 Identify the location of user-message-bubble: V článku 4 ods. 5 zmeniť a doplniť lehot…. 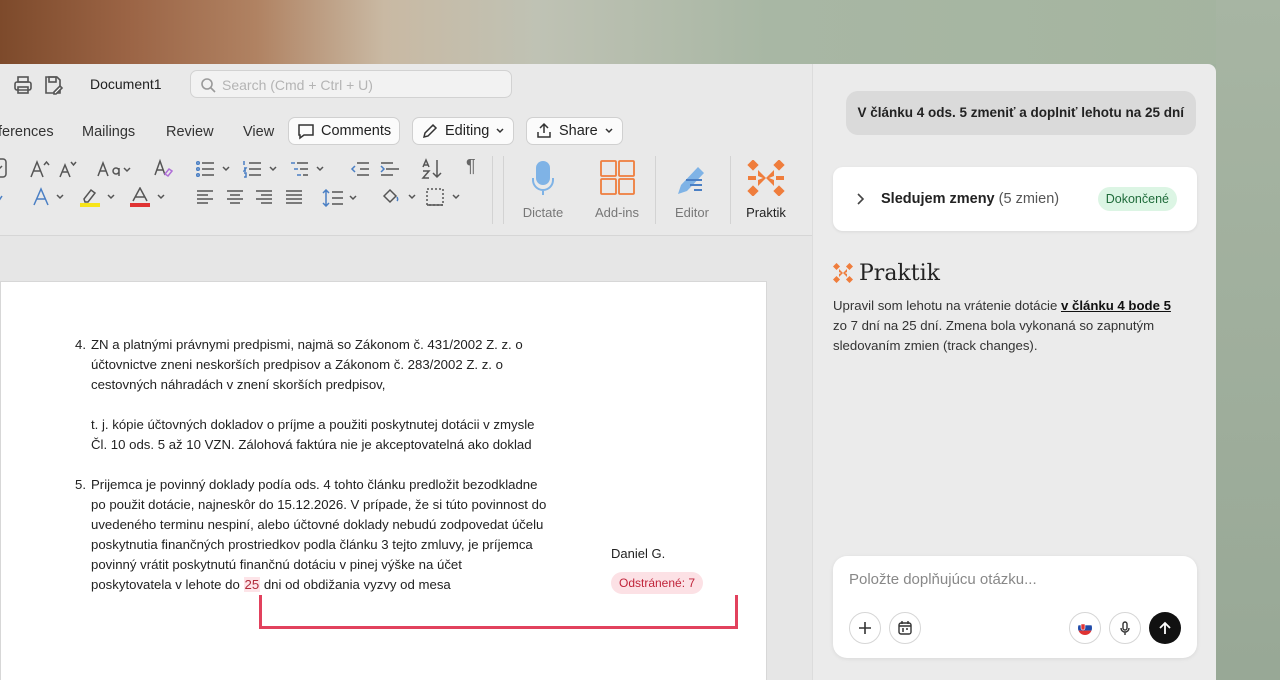
(1020, 113).